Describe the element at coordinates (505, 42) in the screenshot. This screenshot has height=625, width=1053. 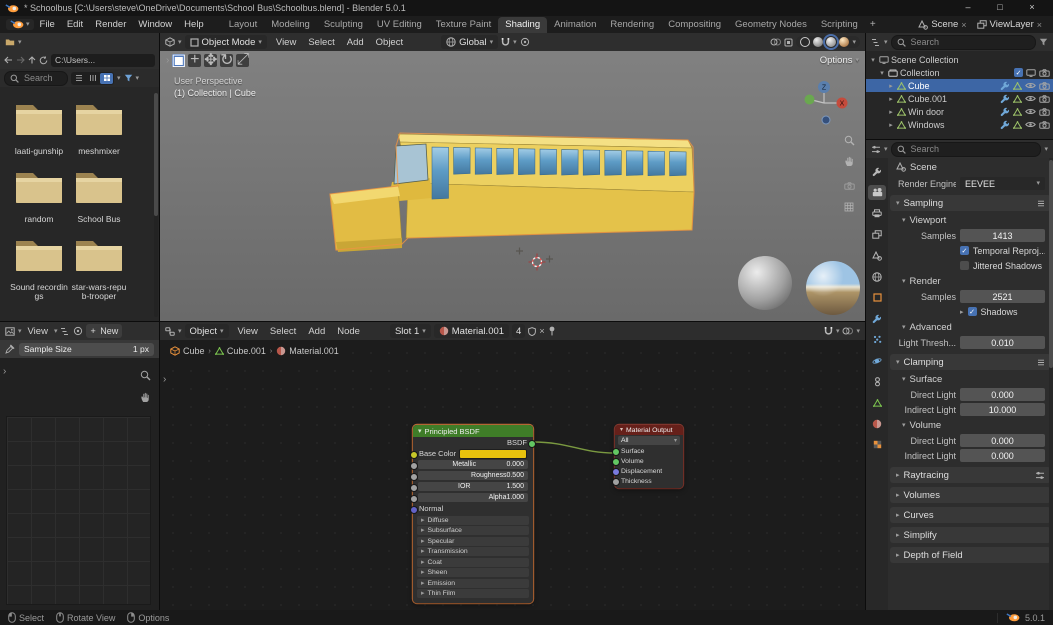
I see `snap-magnet-icon` at that location.